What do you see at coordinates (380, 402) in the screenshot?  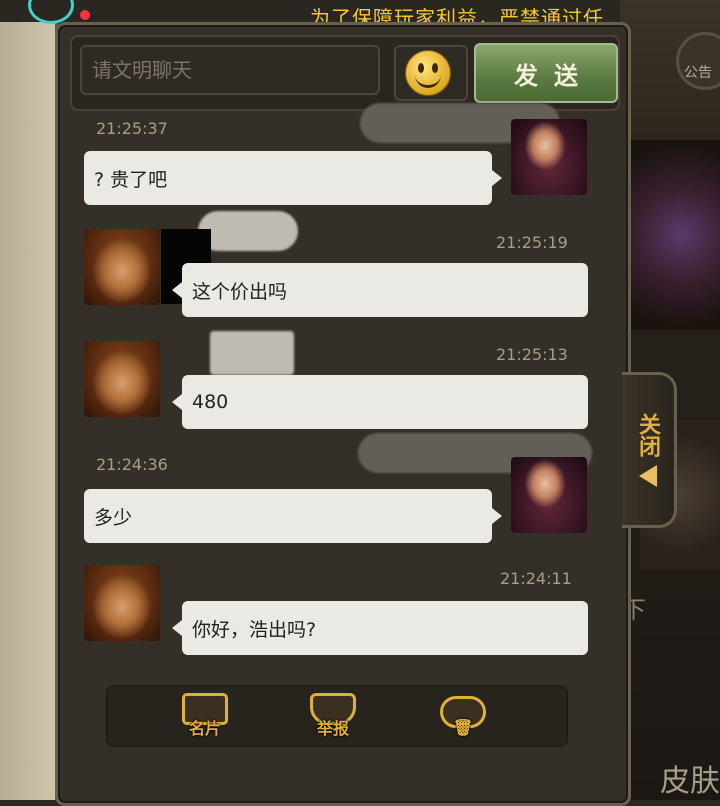 I see `message-bubble: 480` at bounding box center [380, 402].